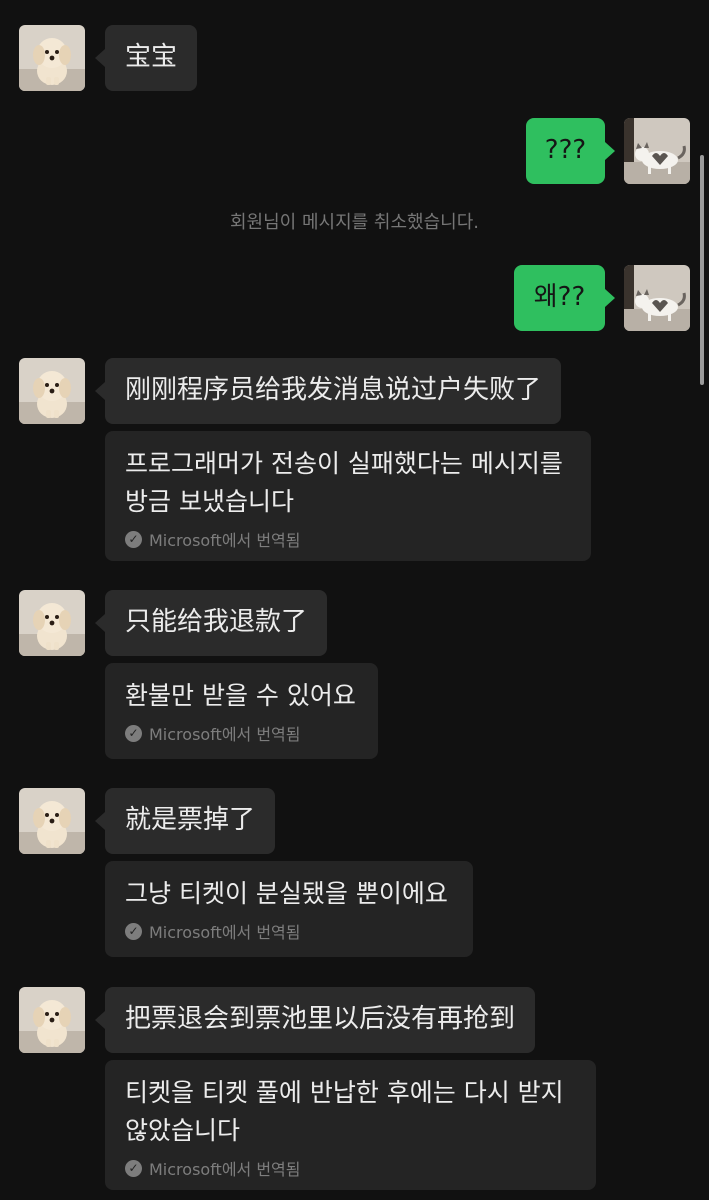 This screenshot has height=1200, width=709. Describe the element at coordinates (344, 482) in the screenshot. I see `translation-text: 프로그래머가 전송이 실패했다는 메시지를 방금 보냈습니다` at that location.